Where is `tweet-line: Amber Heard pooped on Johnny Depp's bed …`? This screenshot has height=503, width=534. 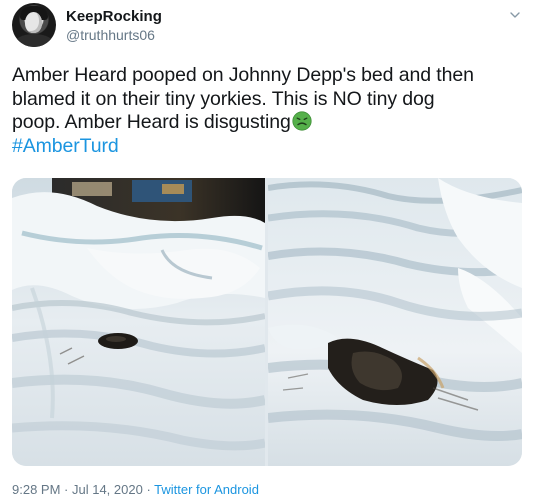 tweet-line: Amber Heard pooped on Johnny Depp's bed … is located at coordinates (243, 75).